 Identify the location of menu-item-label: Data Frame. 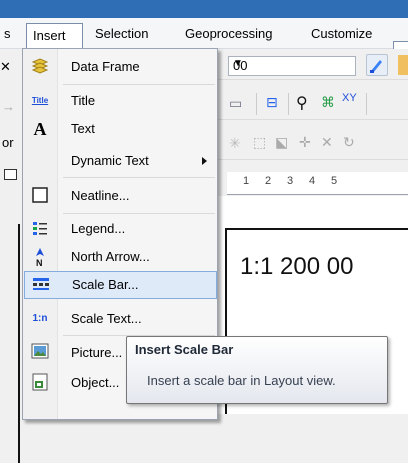
(105, 66).